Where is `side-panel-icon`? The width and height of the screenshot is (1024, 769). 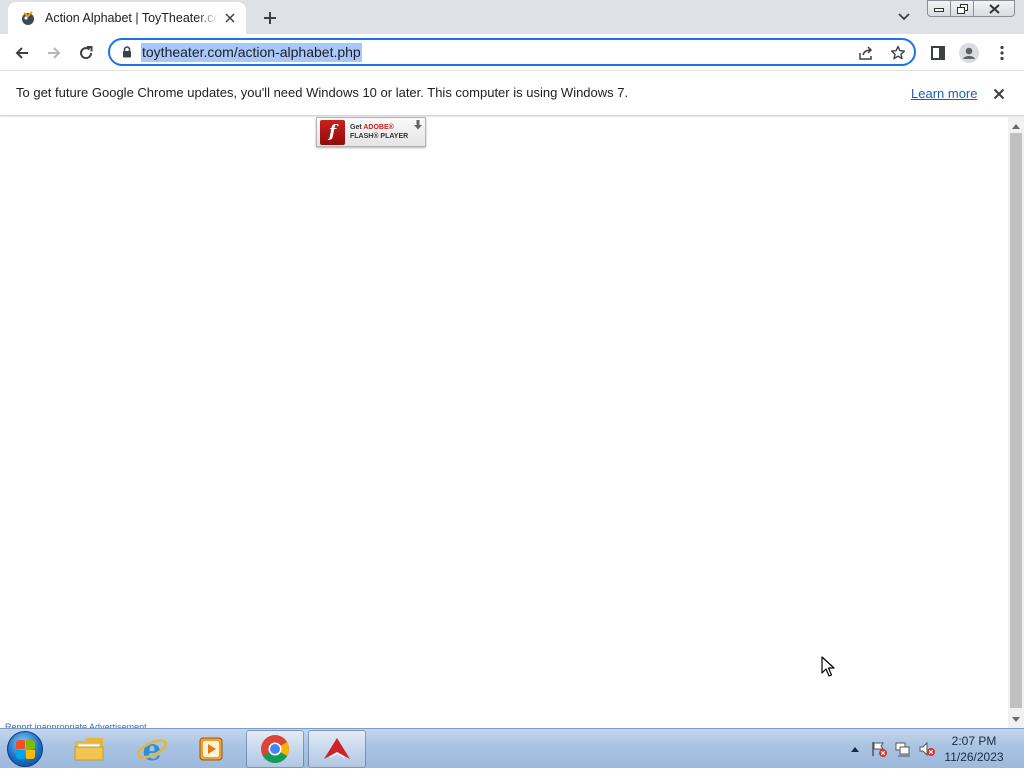 side-panel-icon is located at coordinates (938, 53).